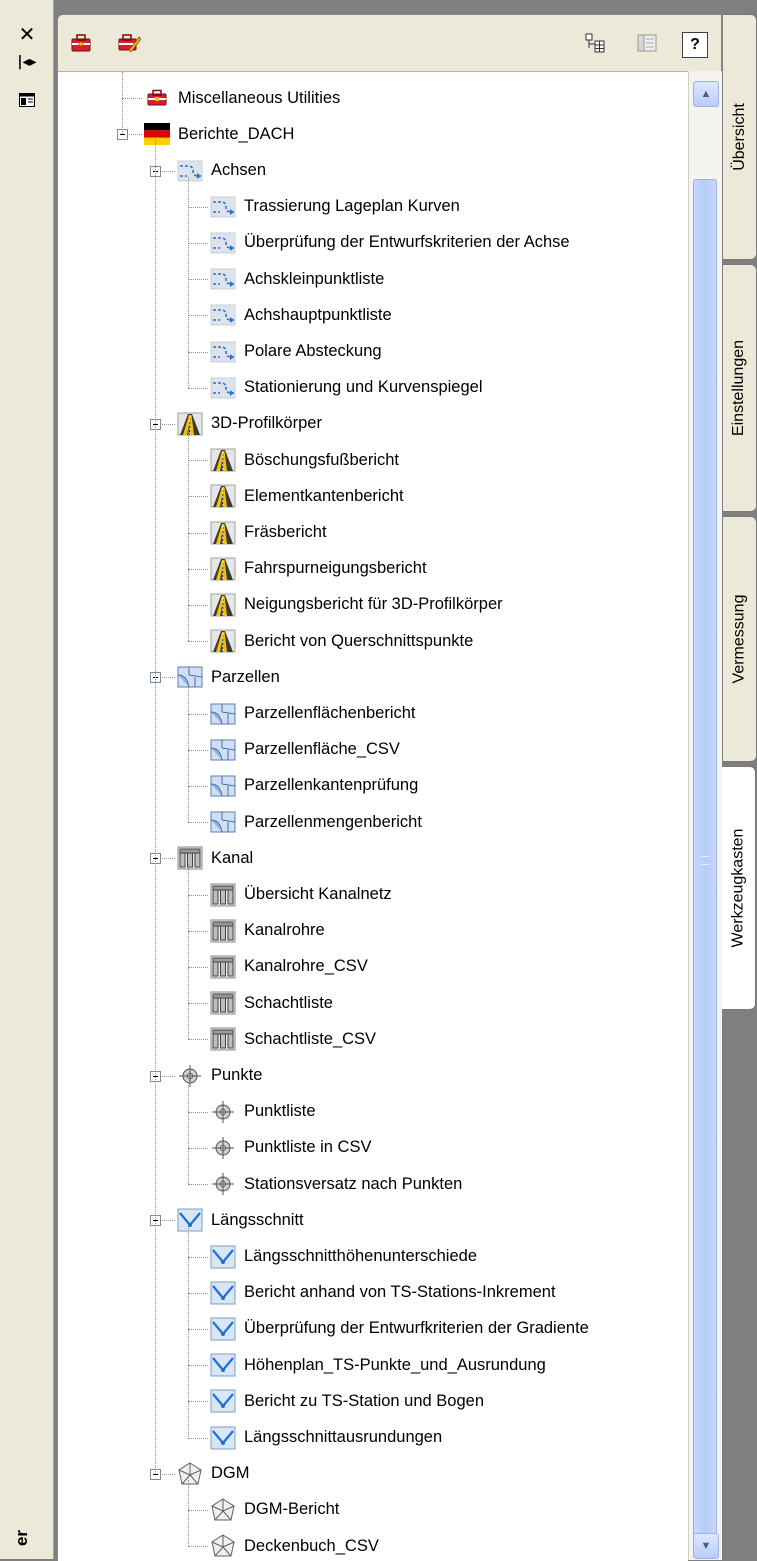 This screenshot has height=1561, width=757. What do you see at coordinates (239, 170) in the screenshot?
I see `tree-item-label: Achsen` at bounding box center [239, 170].